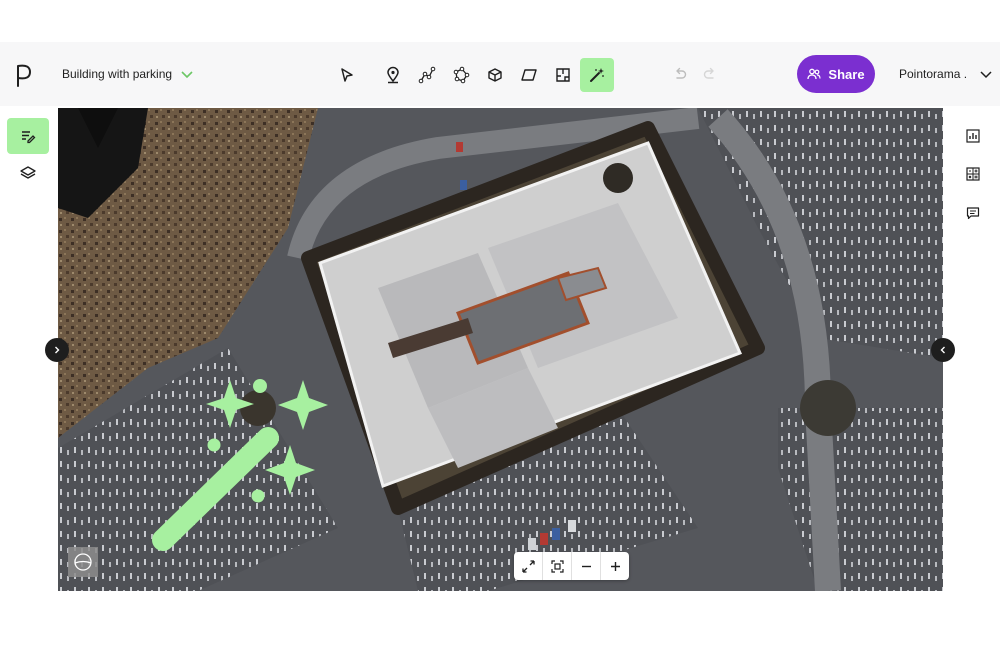  I want to click on magic-wand-icon, so click(597, 75).